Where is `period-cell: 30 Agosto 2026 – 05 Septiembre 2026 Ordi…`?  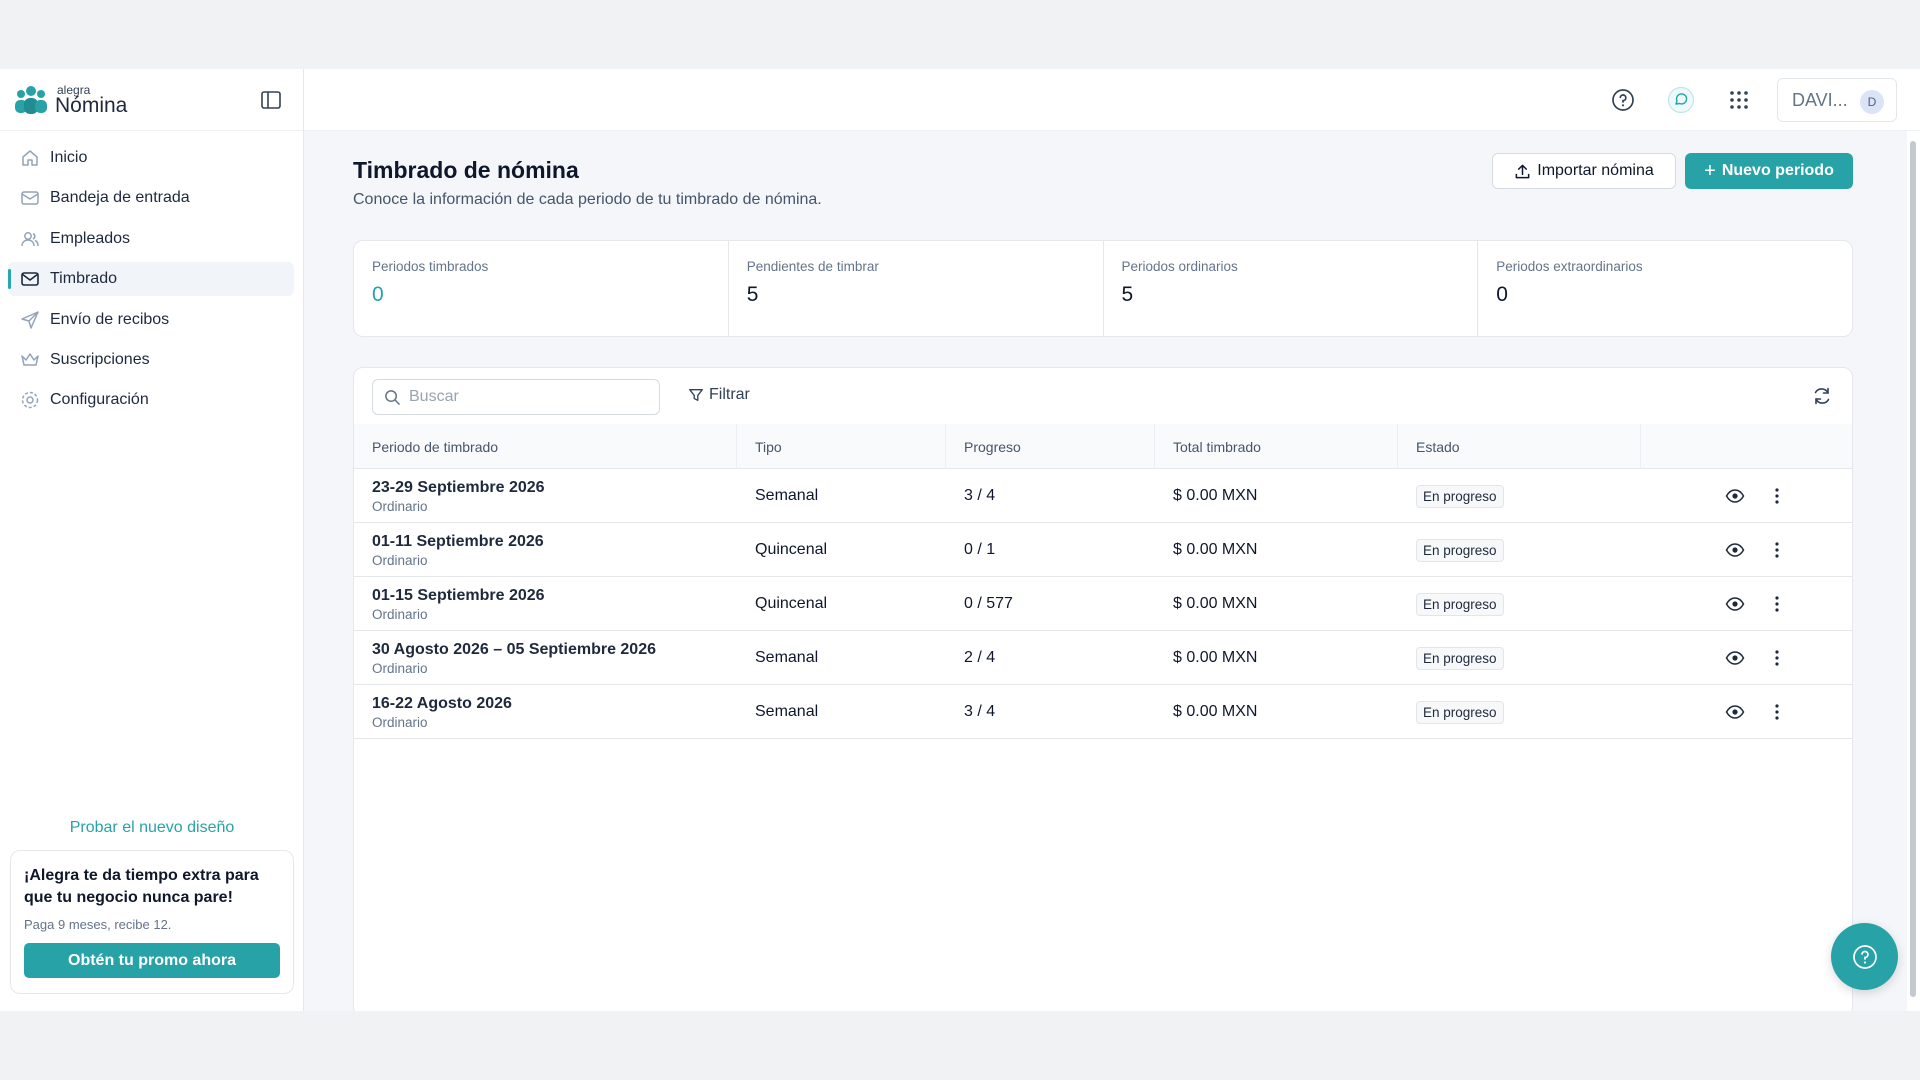
period-cell: 30 Agosto 2026 – 05 Septiembre 2026 Ordi… is located at coordinates (505, 658).